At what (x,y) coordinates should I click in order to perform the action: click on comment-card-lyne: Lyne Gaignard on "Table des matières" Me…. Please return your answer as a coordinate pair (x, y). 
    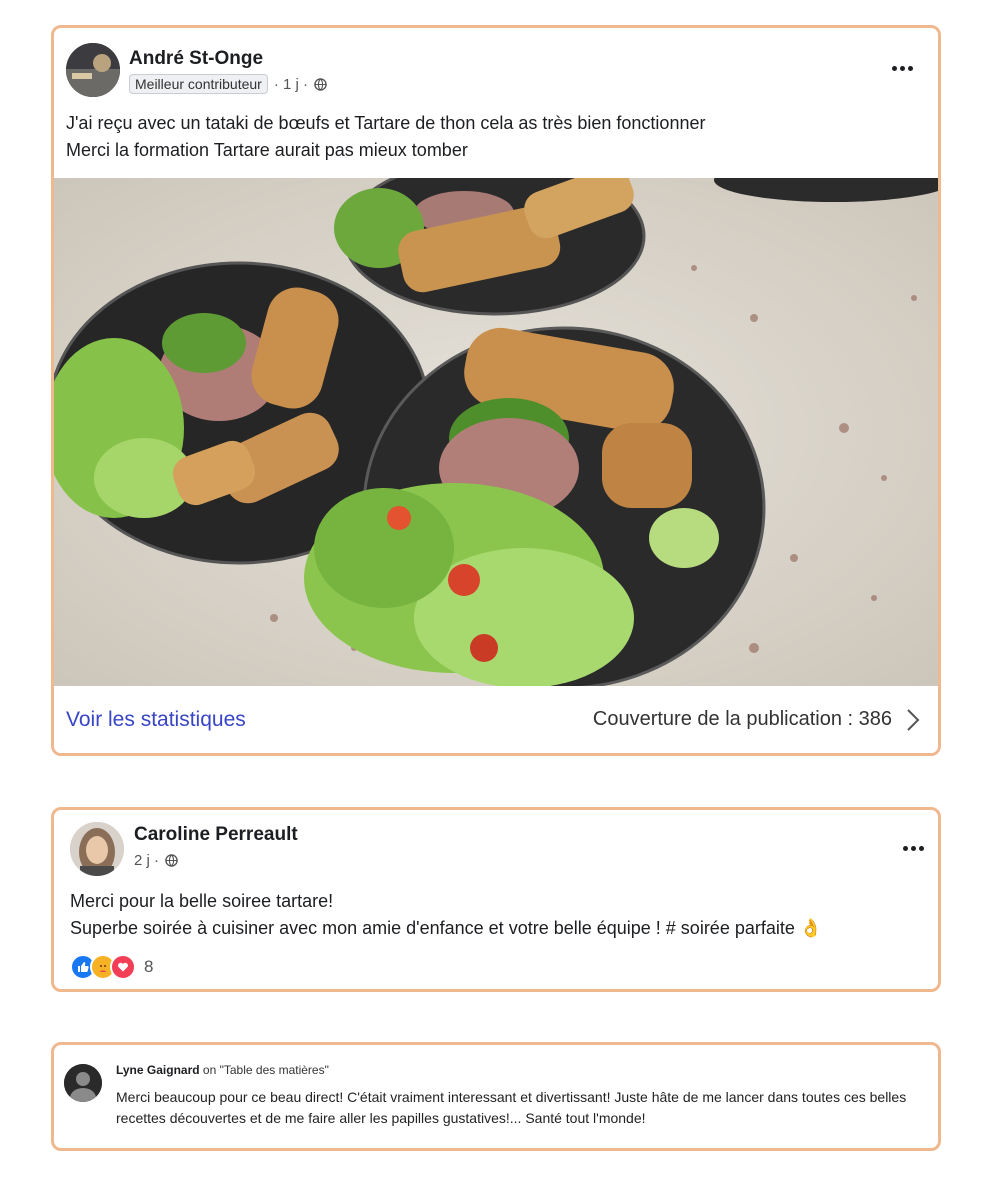
    Looking at the image, I should click on (496, 1096).